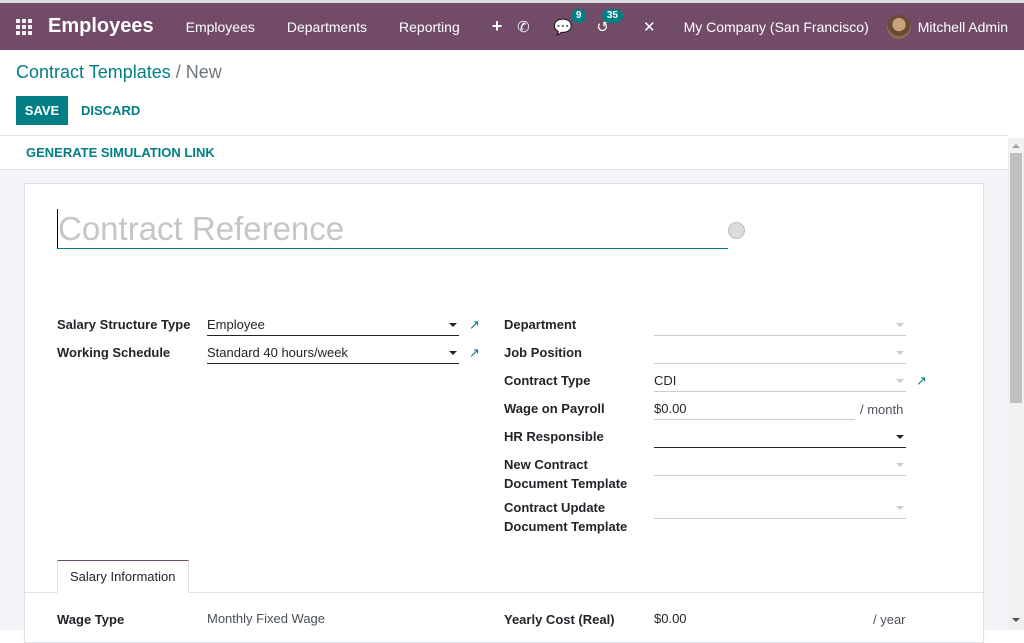 The width and height of the screenshot is (1024, 643). What do you see at coordinates (780, 438) in the screenshot?
I see `hr-responsible-field` at bounding box center [780, 438].